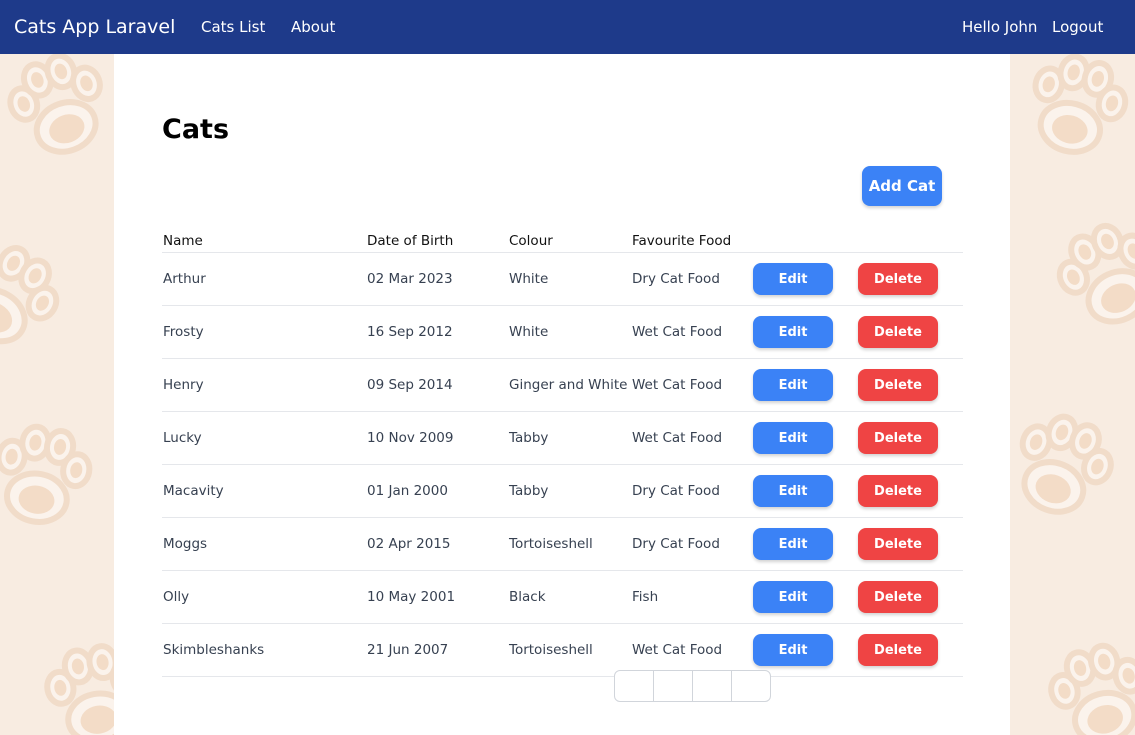 This screenshot has width=1135, height=735. What do you see at coordinates (185, 544) in the screenshot?
I see `cat-name-cell: Moggs` at bounding box center [185, 544].